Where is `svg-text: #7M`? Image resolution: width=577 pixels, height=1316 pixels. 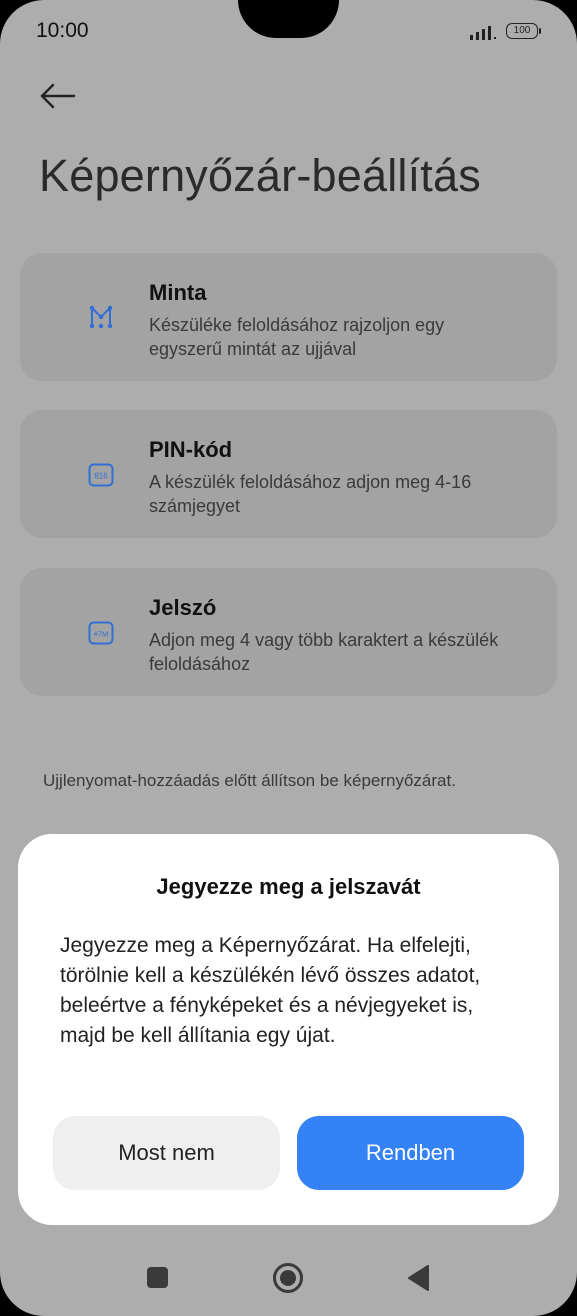 svg-text: #7M is located at coordinates (101, 634).